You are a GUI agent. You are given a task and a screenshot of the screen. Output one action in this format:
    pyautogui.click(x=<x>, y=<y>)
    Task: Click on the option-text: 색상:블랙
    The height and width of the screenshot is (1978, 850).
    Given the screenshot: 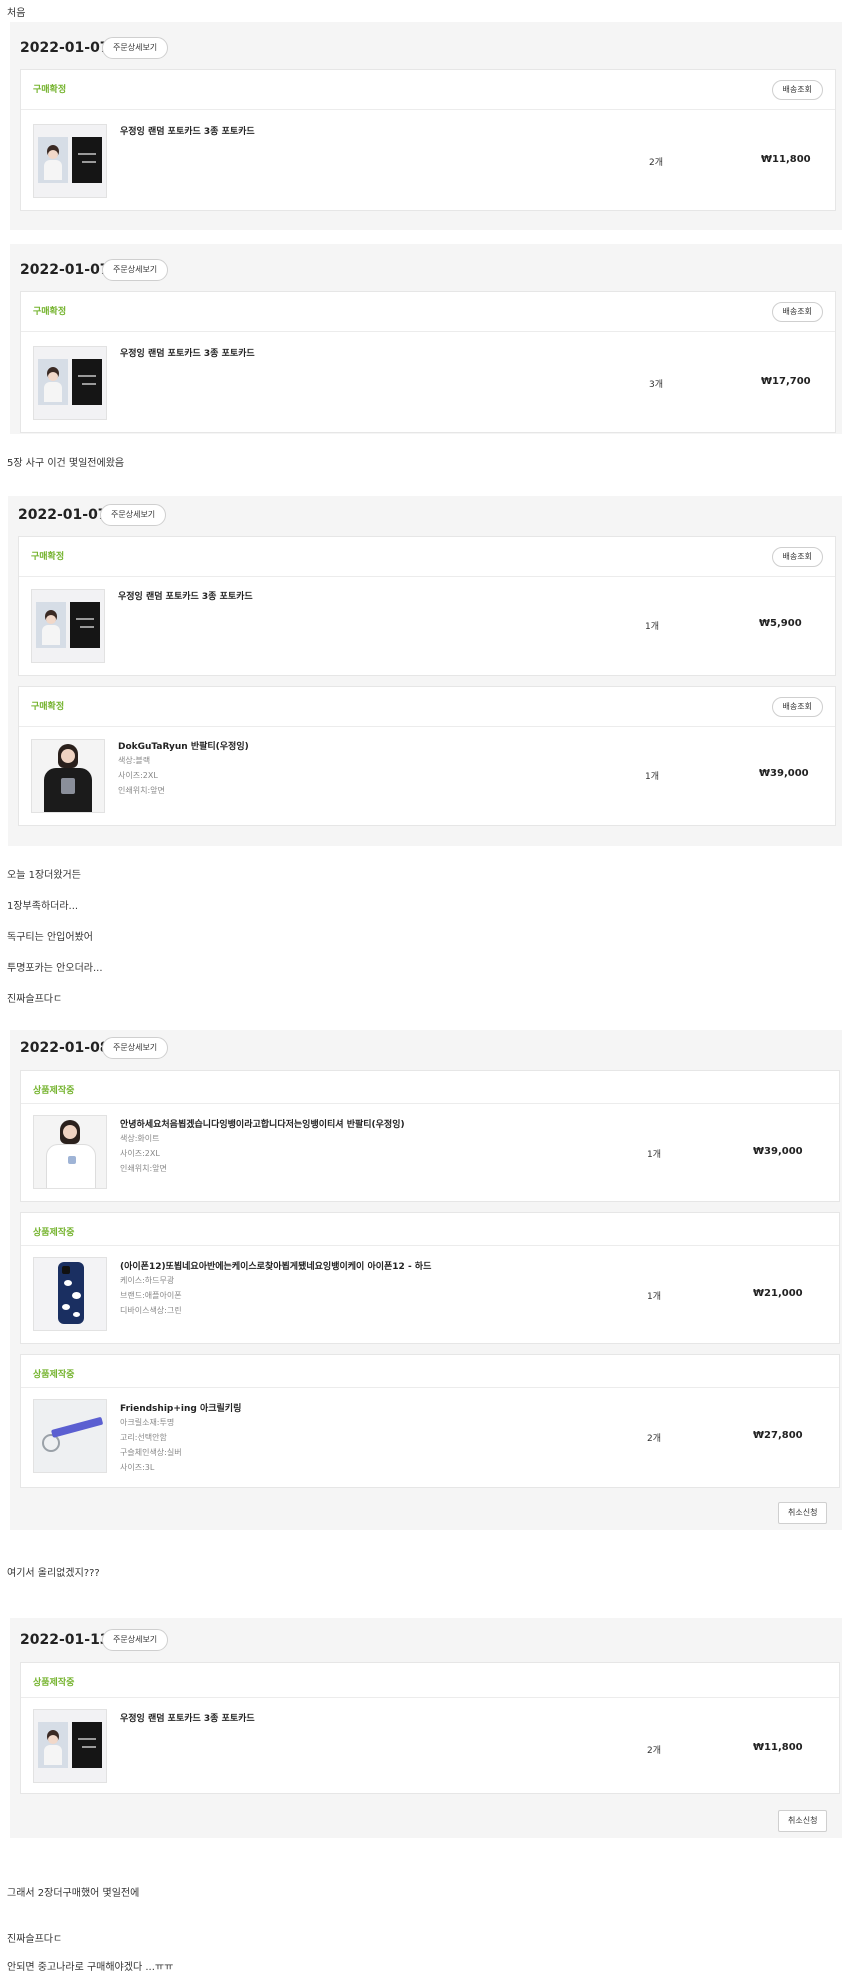 What is the action you would take?
    pyautogui.click(x=134, y=760)
    